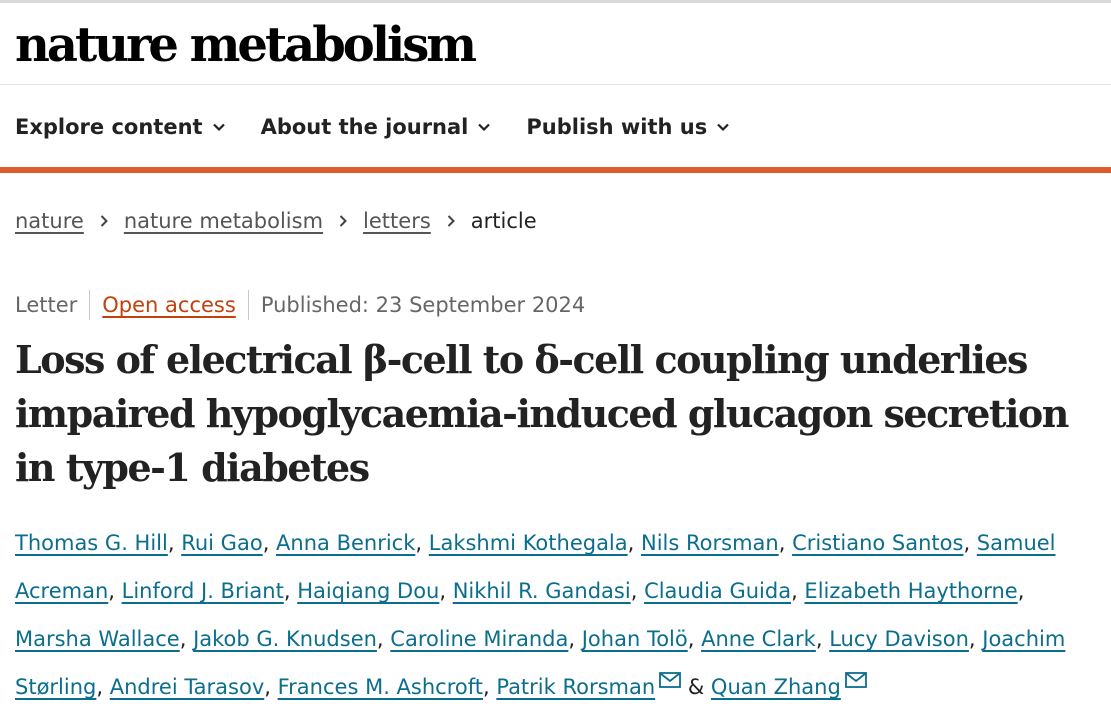 The image size is (1111, 719). Describe the element at coordinates (423, 305) in the screenshot. I see `published-date: Published: 23 September 2024` at that location.